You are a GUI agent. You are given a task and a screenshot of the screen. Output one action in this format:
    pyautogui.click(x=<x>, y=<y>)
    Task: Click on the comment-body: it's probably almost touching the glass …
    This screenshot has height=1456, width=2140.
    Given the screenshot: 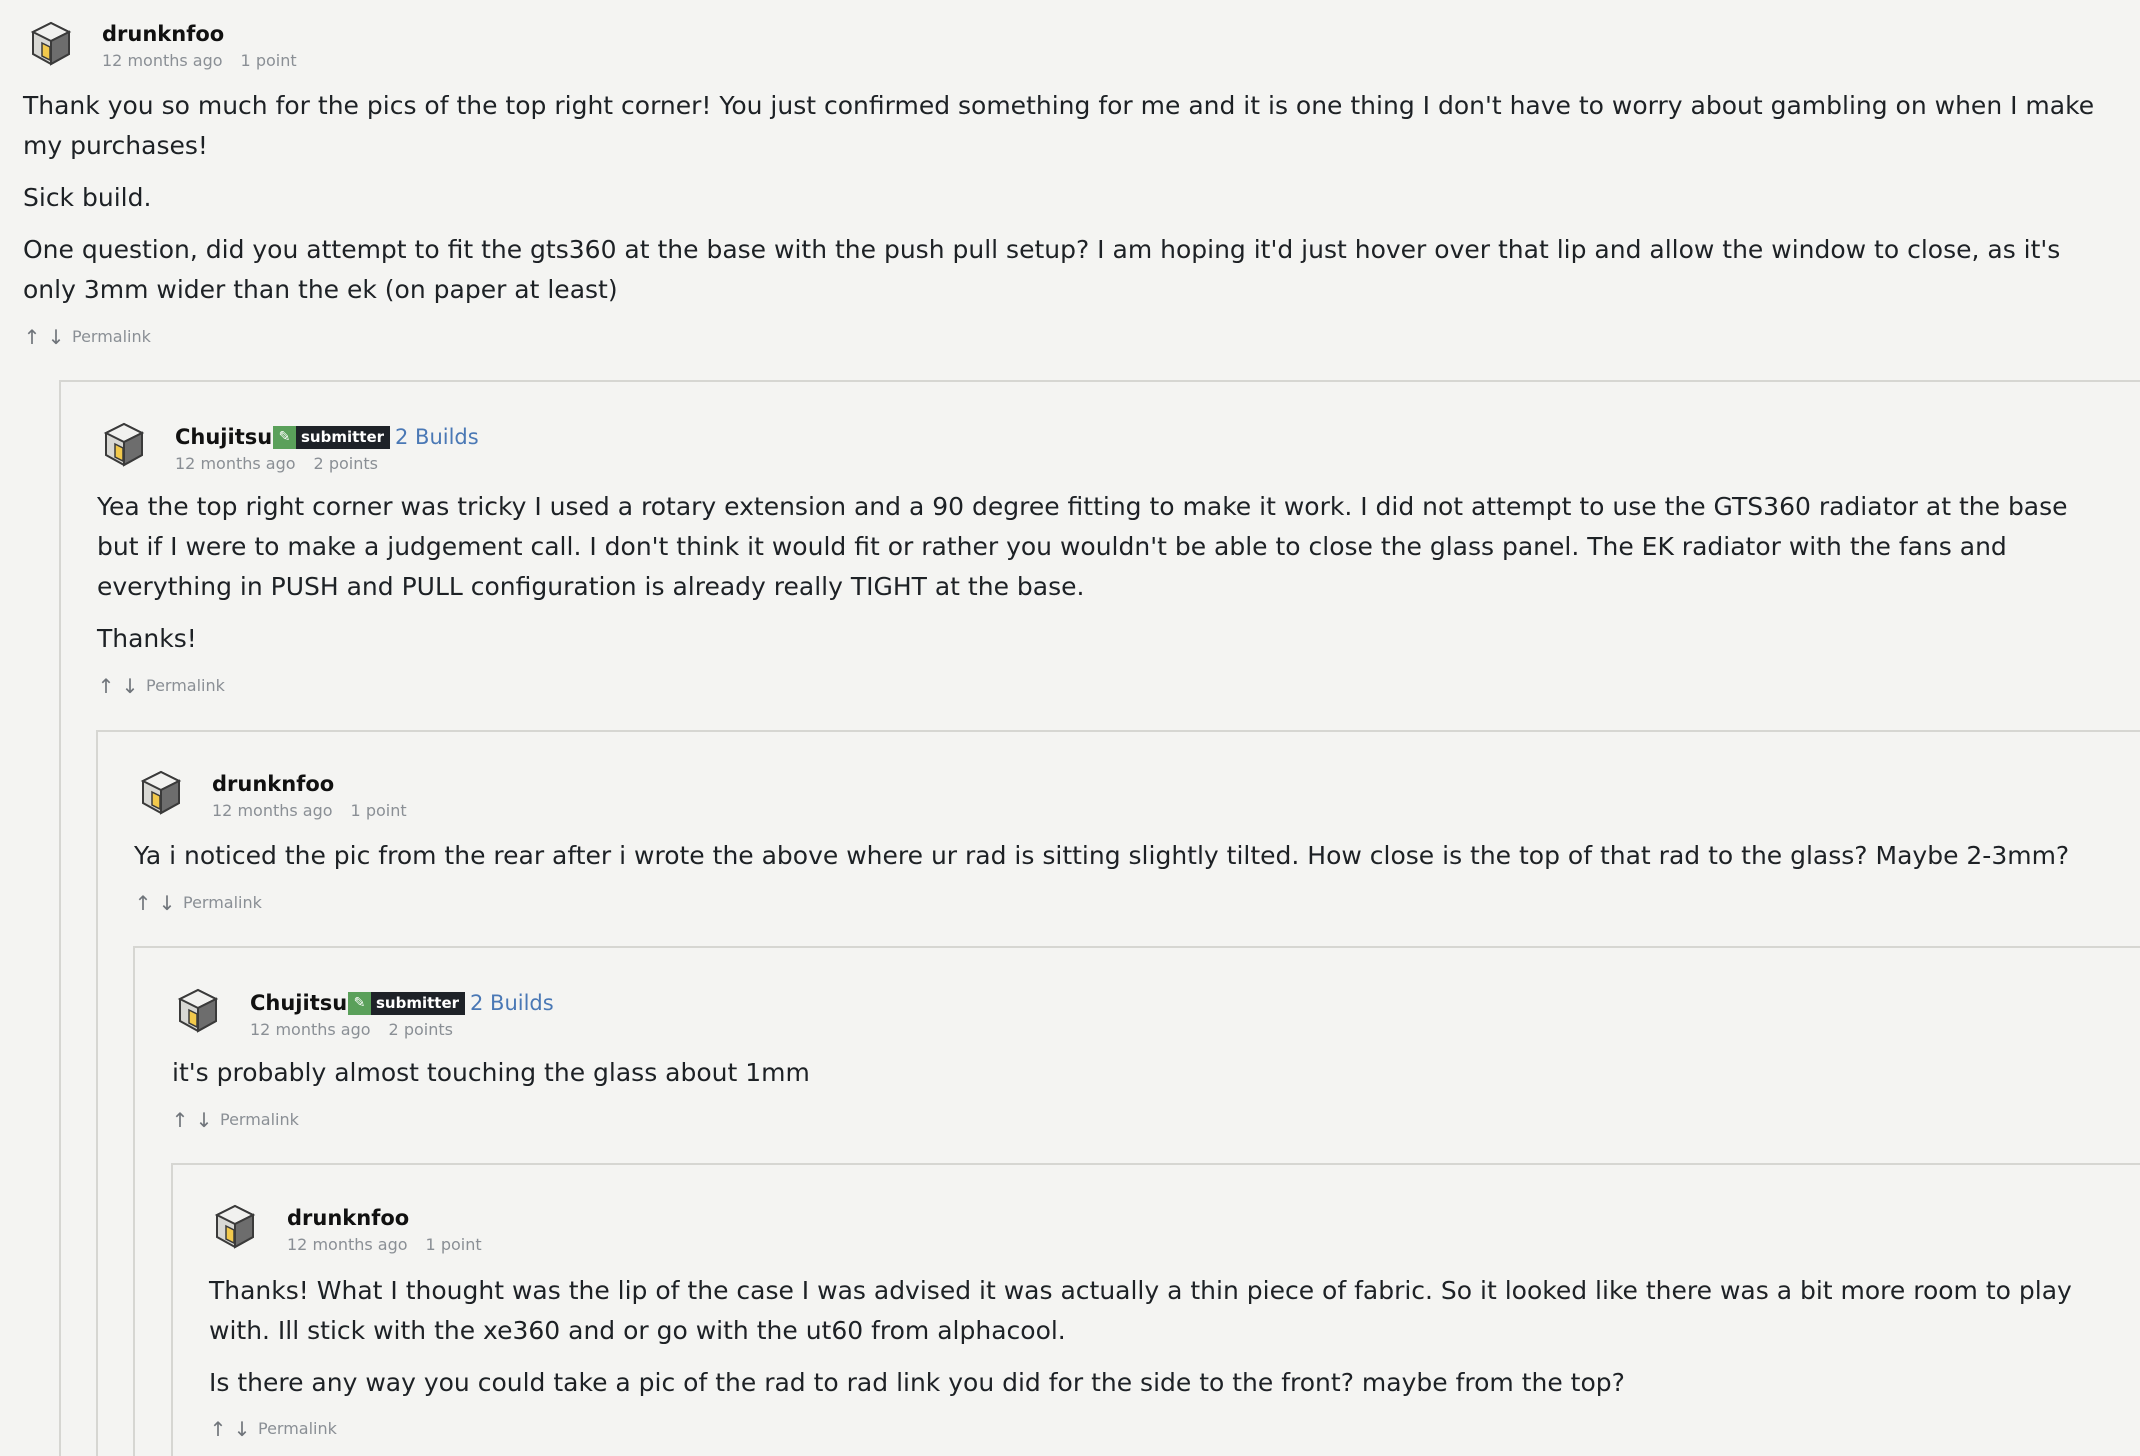 What is the action you would take?
    pyautogui.click(x=1147, y=1079)
    